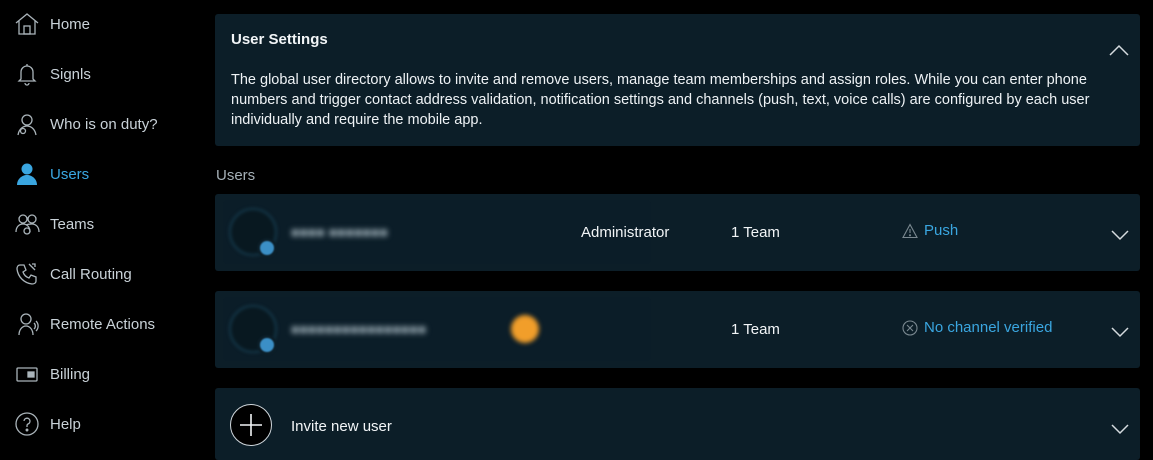 This screenshot has width=1153, height=460. I want to click on user-row: ■■■■ ■■■■■■■ Administrator 1 Team Push, so click(677, 232).